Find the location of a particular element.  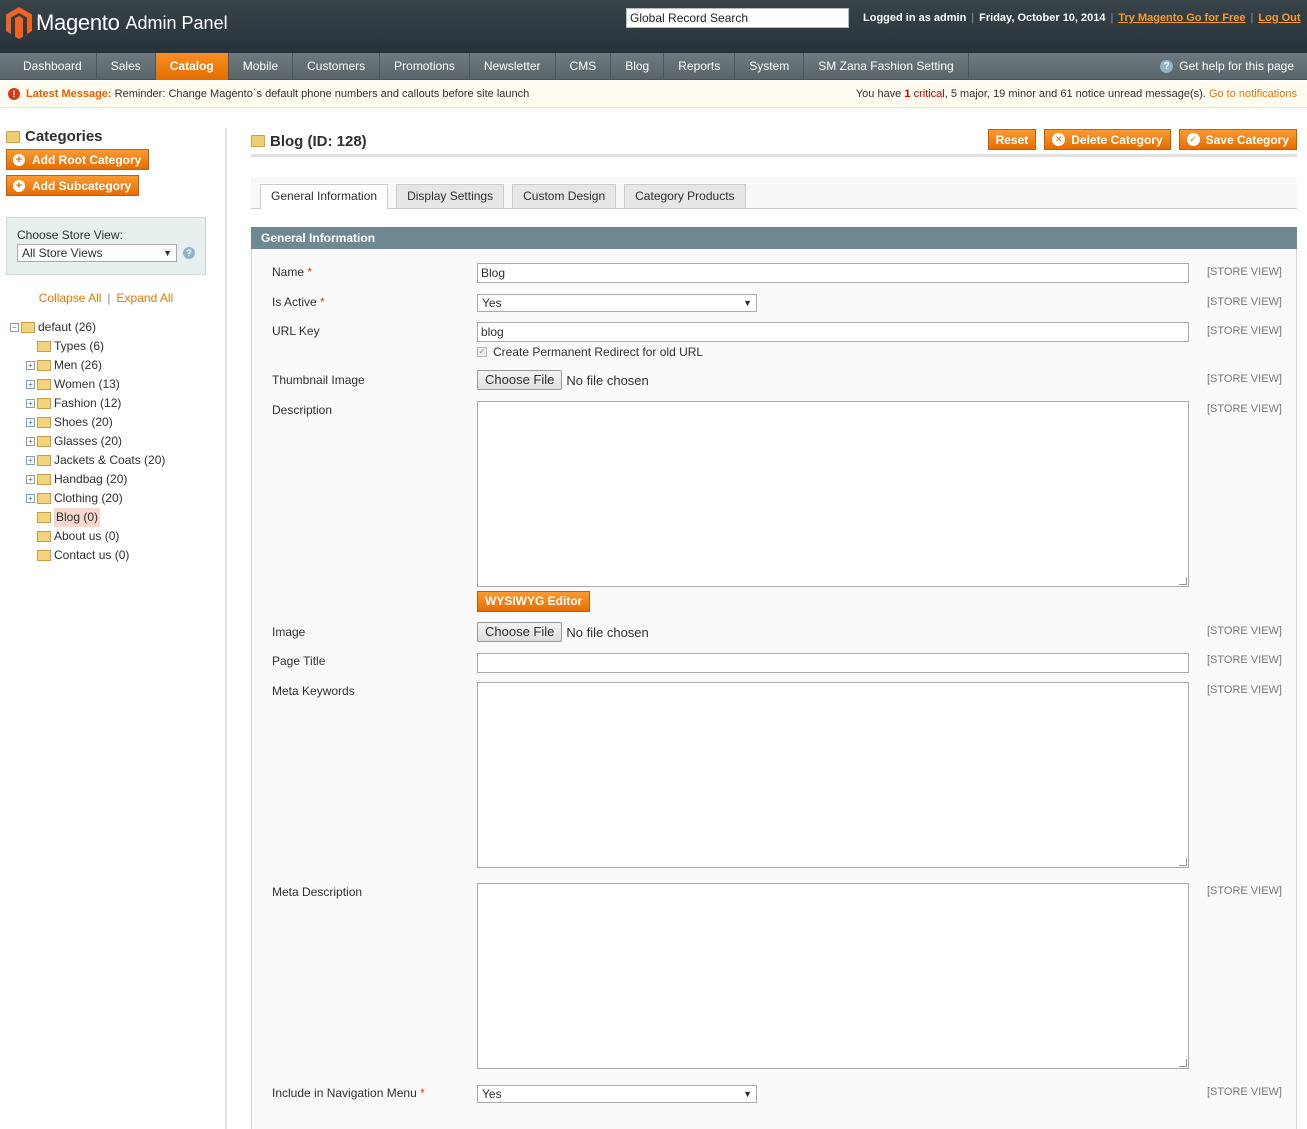

image-file-input: Choose File No file chosen is located at coordinates (563, 632).